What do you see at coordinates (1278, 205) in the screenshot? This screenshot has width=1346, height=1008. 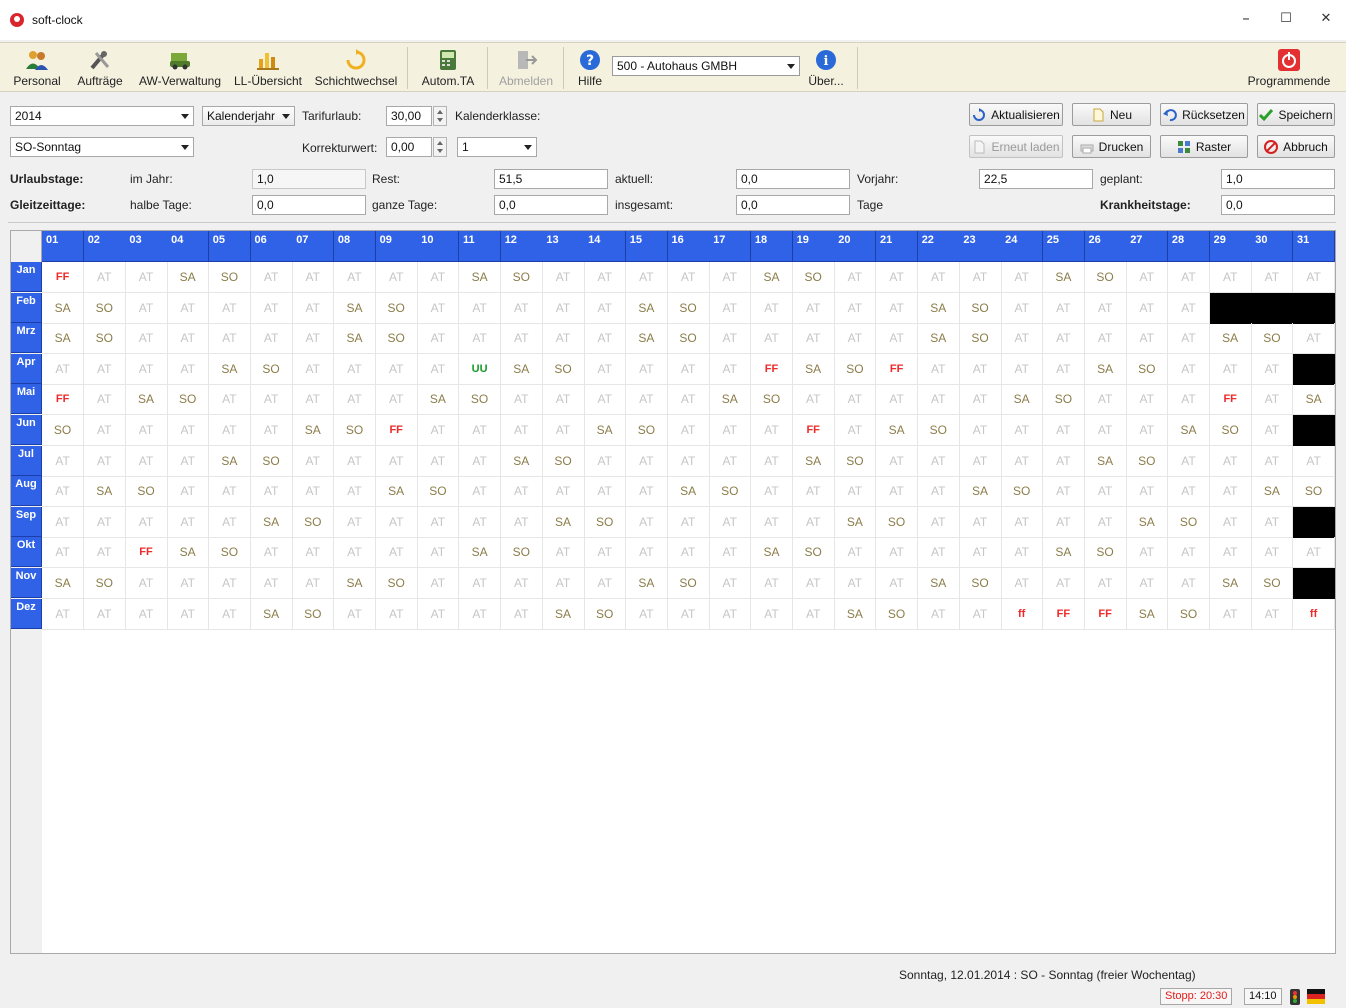 I see `krankheitstage-field: 0,0` at bounding box center [1278, 205].